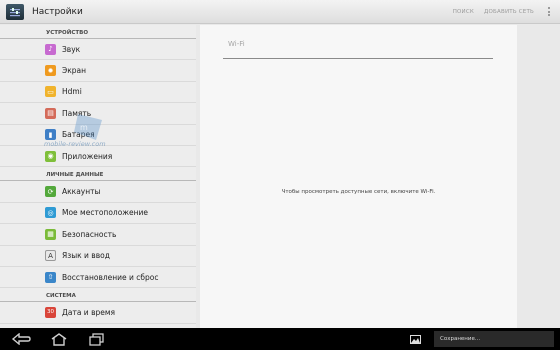 This screenshot has height=350, width=560. I want to click on settings-item-label: Восстановление и сброс, so click(110, 277).